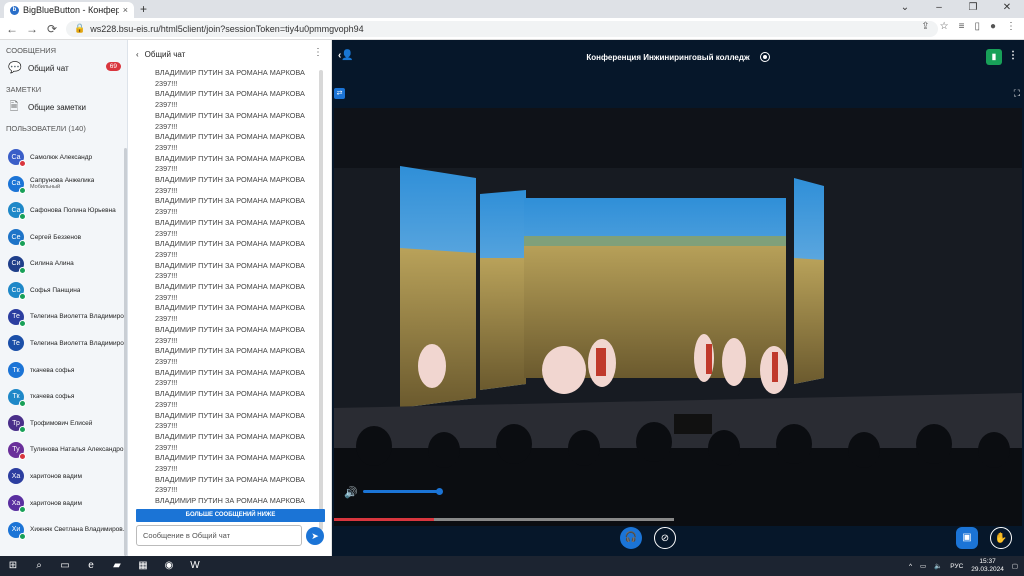  I want to click on user-list-item: Со Софья Панщина, so click(62, 290).